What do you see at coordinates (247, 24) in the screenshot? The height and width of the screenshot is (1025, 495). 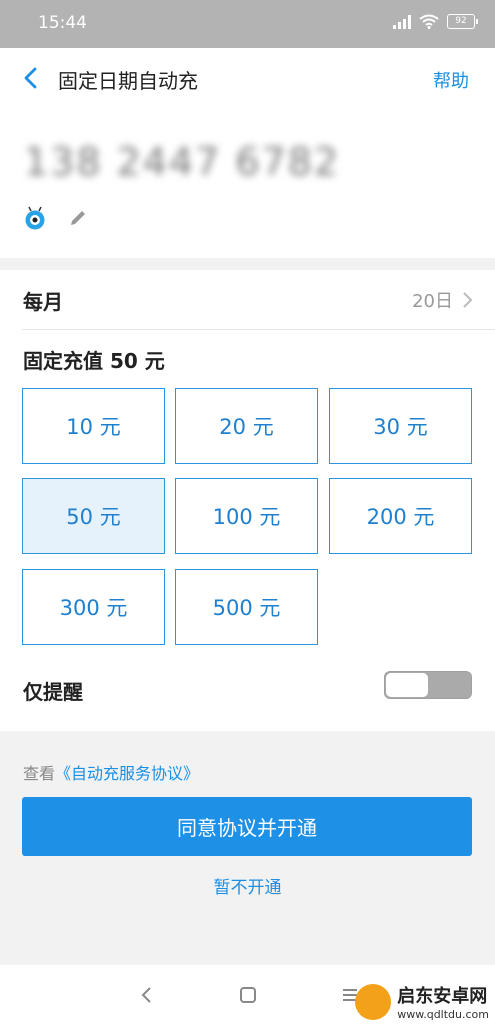 I see `status-bar: 15:44 92` at bounding box center [247, 24].